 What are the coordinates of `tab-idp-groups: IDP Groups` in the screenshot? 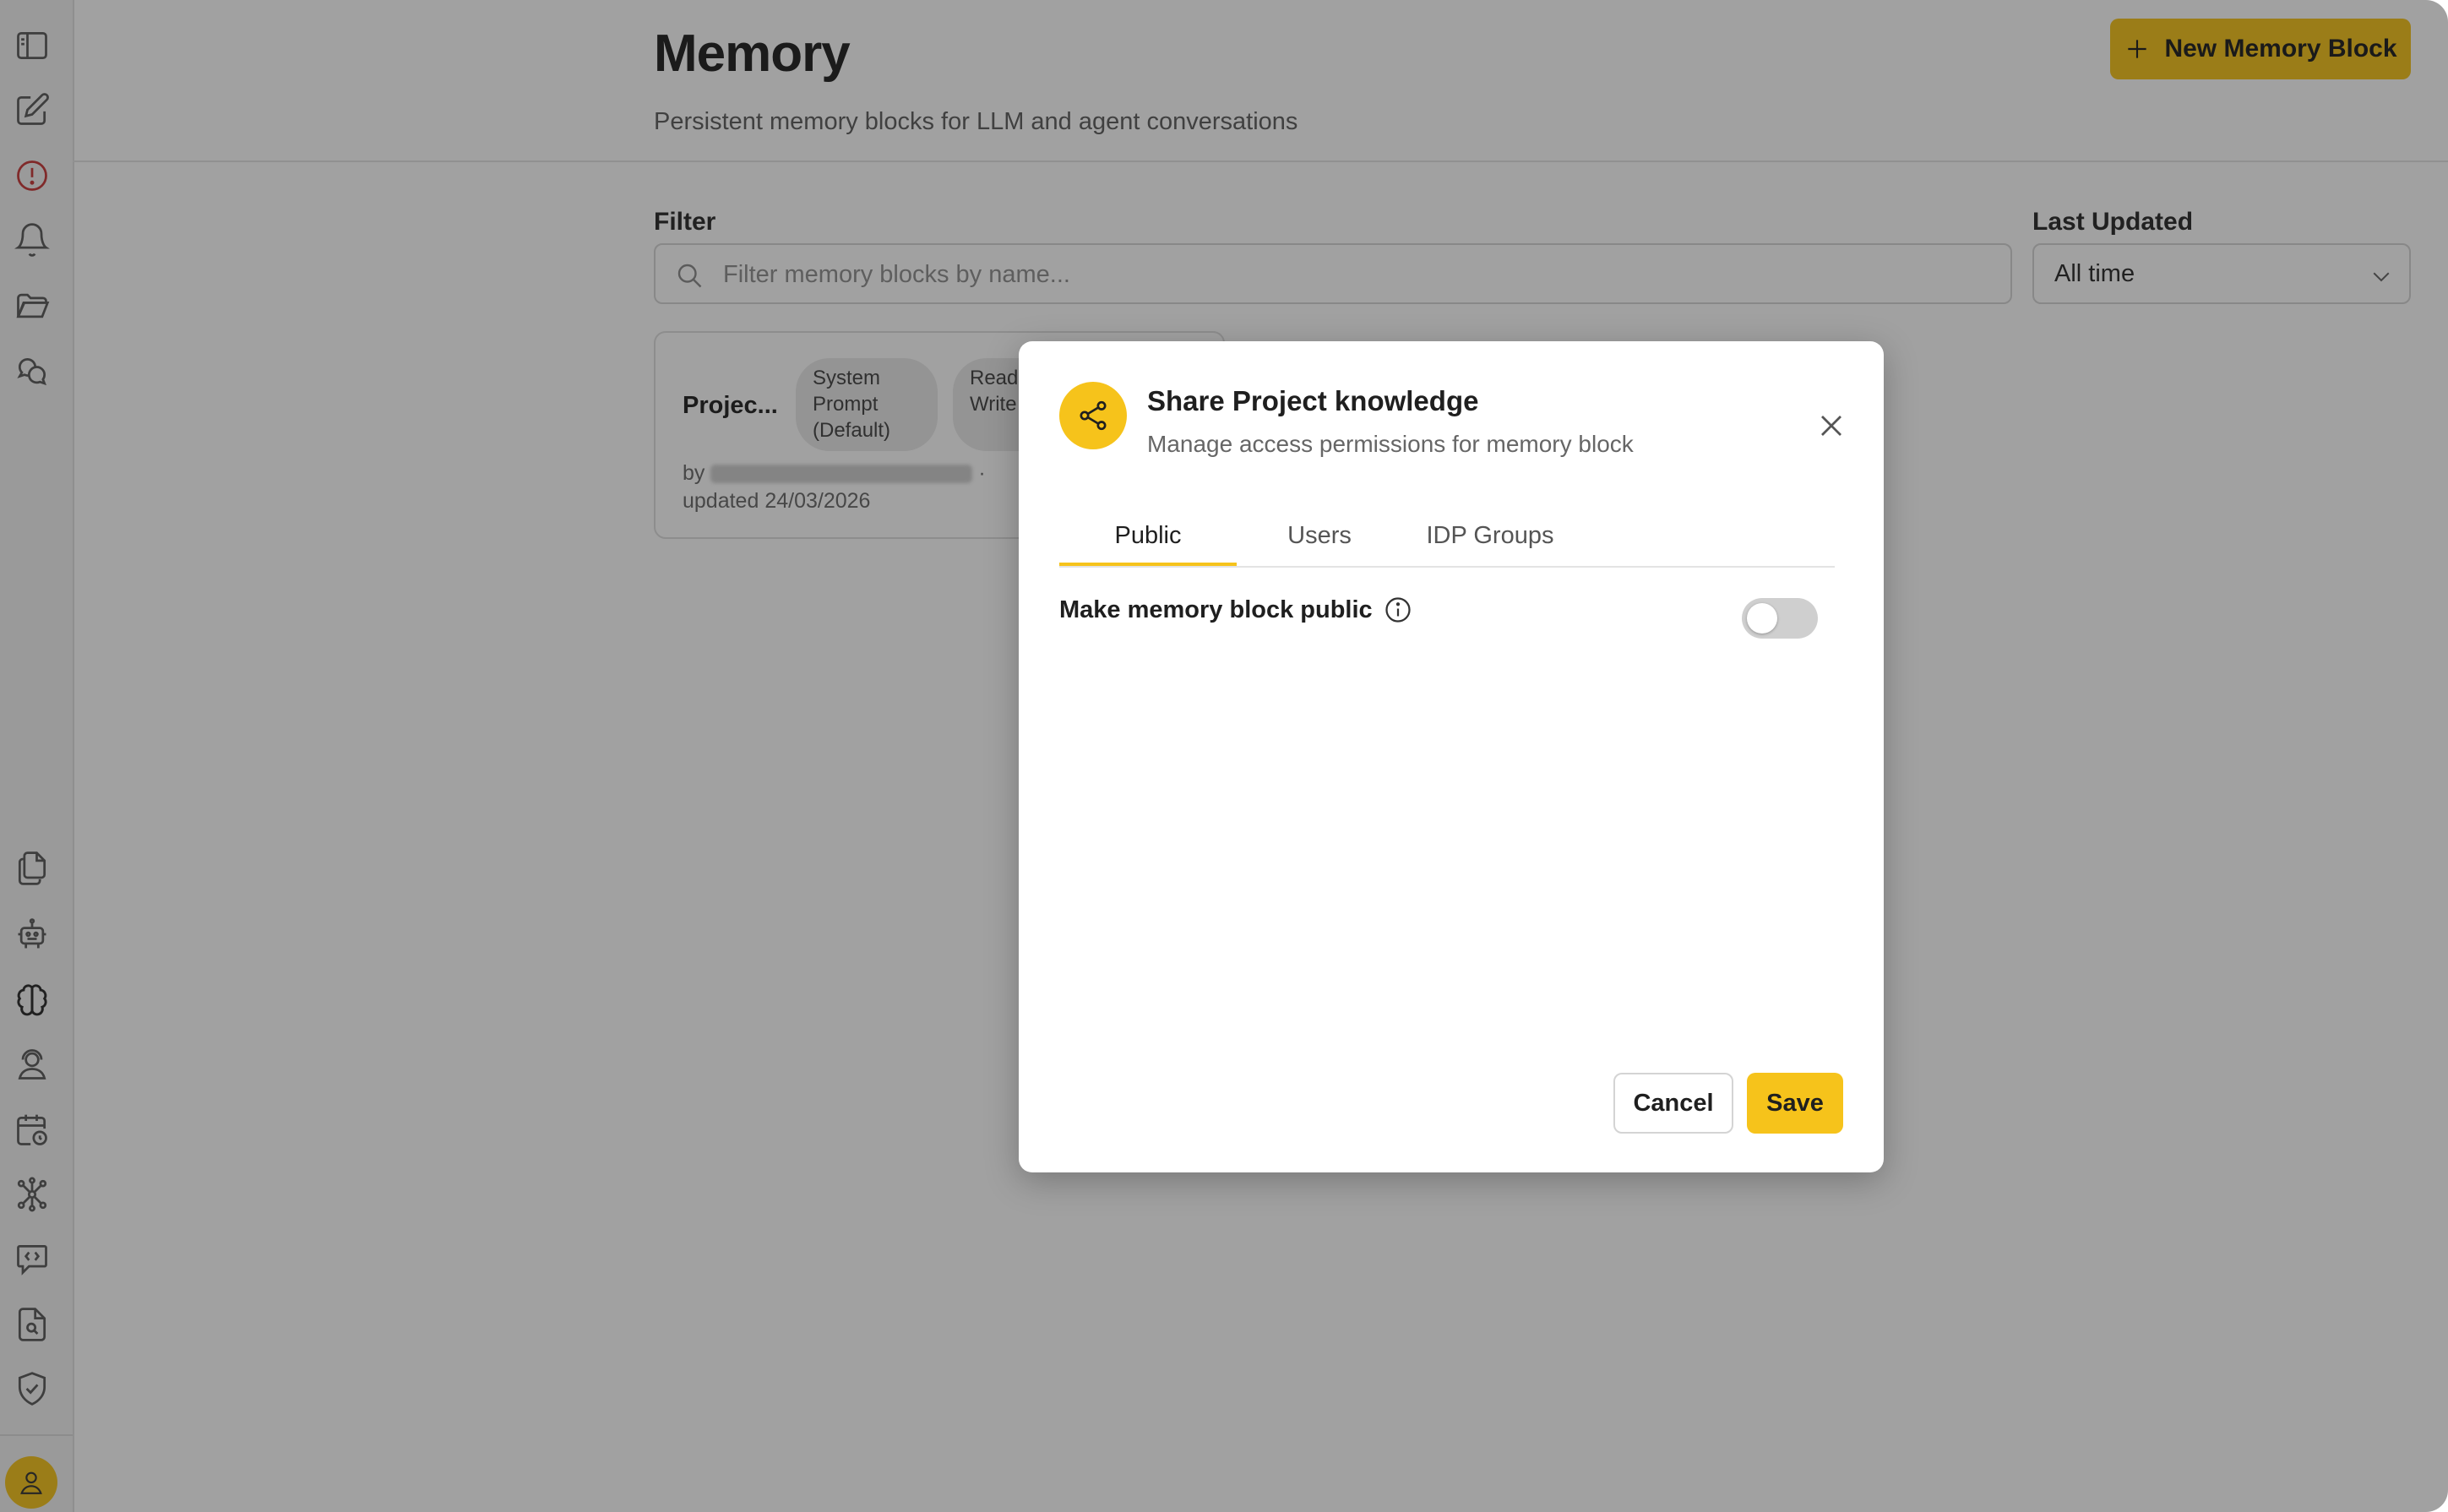 It's located at (1490, 535).